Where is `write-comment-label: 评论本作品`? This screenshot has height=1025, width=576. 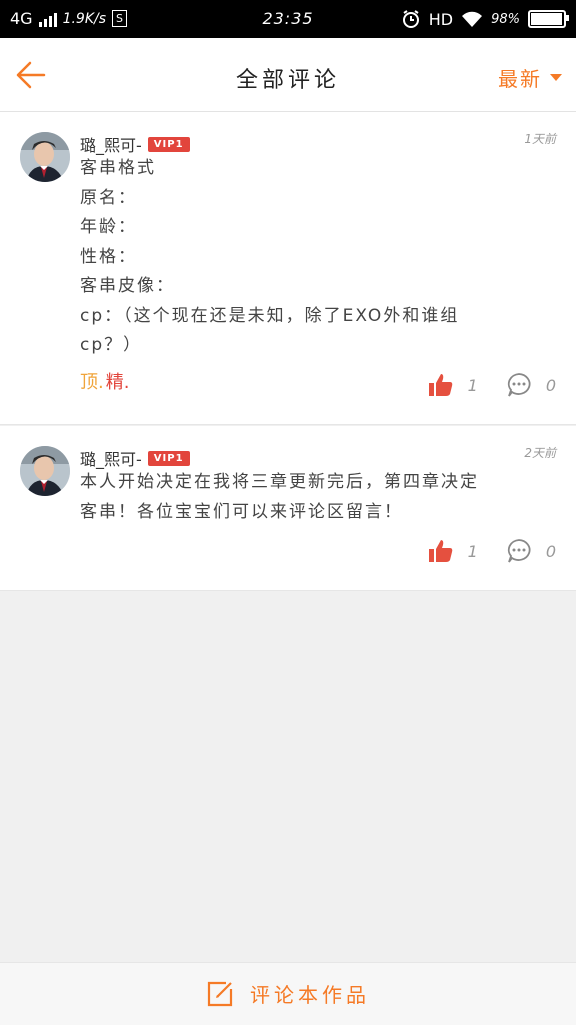 write-comment-label: 评论本作品 is located at coordinates (310, 995).